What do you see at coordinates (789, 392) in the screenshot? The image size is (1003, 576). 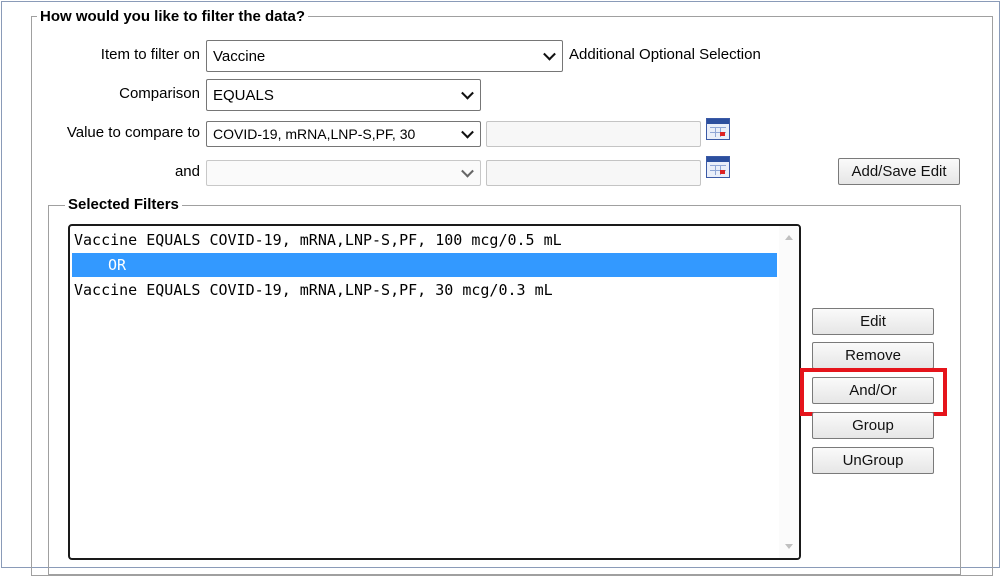 I see `list-scrollbar` at bounding box center [789, 392].